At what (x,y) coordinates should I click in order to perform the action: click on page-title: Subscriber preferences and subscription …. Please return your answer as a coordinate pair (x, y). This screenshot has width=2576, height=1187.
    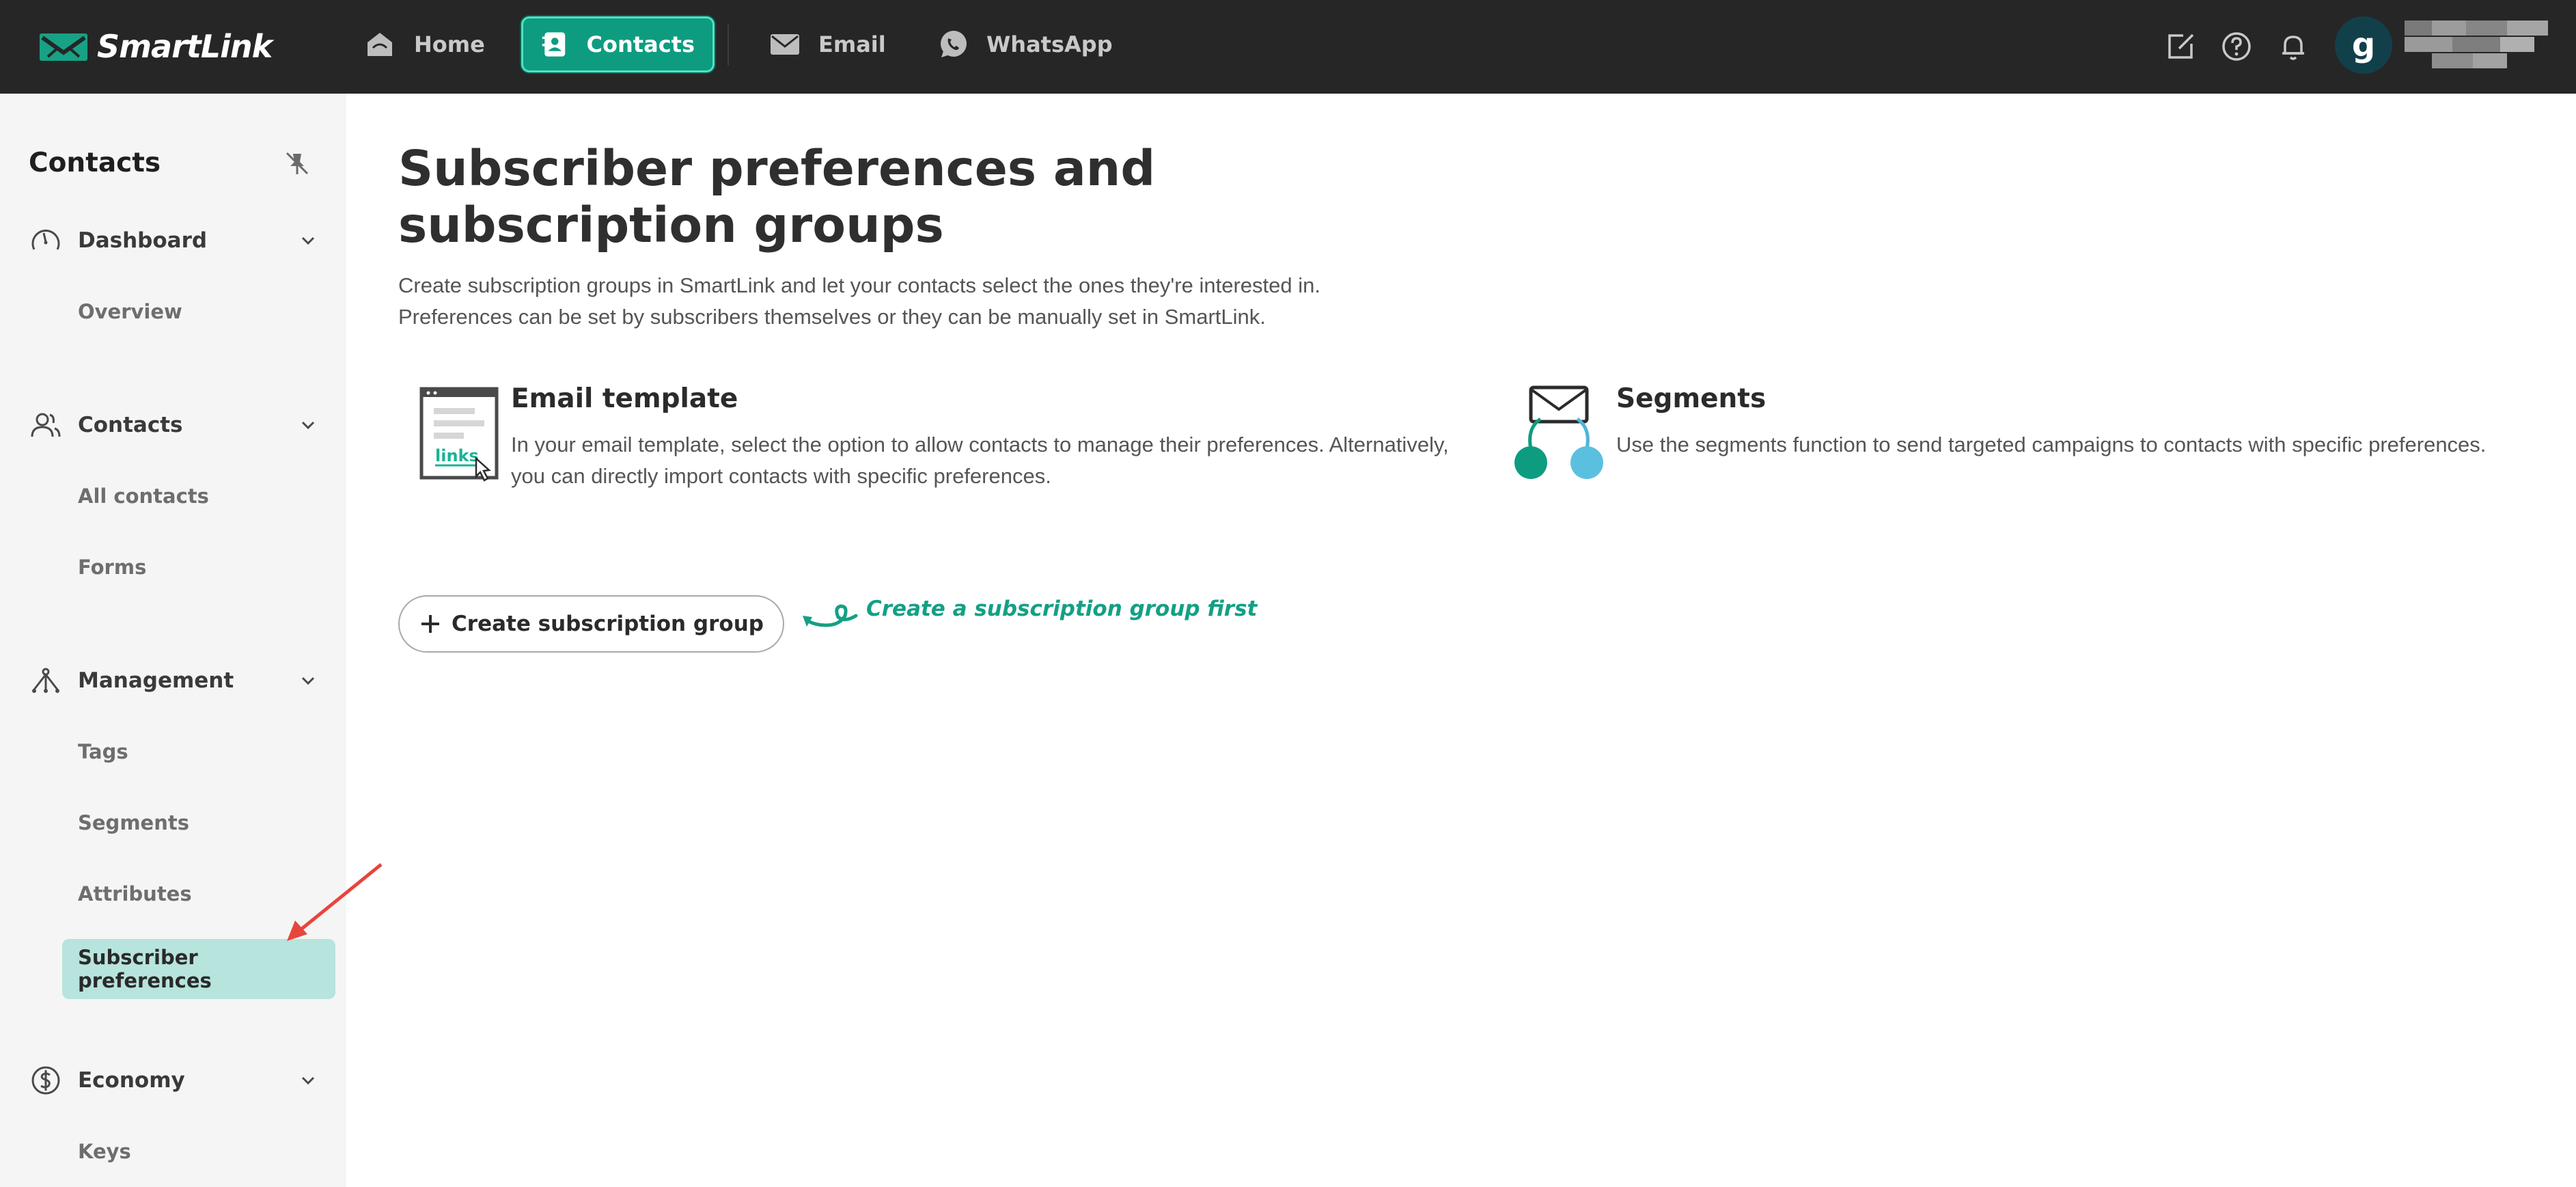
    Looking at the image, I should click on (777, 197).